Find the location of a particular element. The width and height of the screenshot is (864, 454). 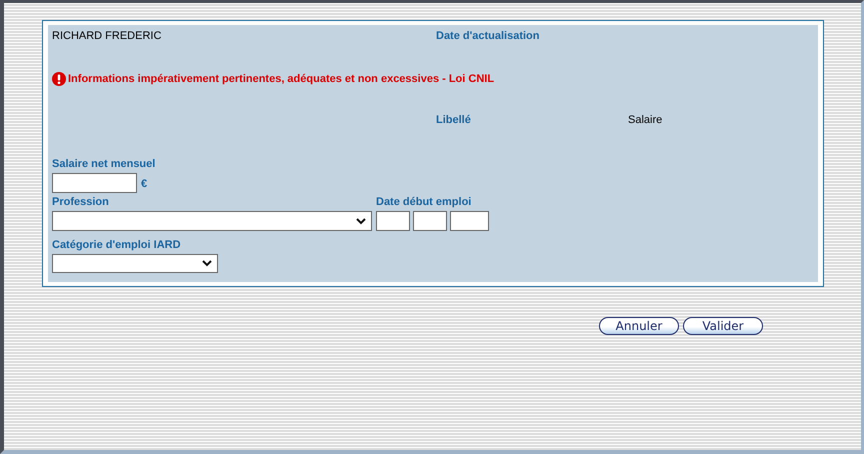

salary-label: Salaire net mensuel is located at coordinates (104, 164).